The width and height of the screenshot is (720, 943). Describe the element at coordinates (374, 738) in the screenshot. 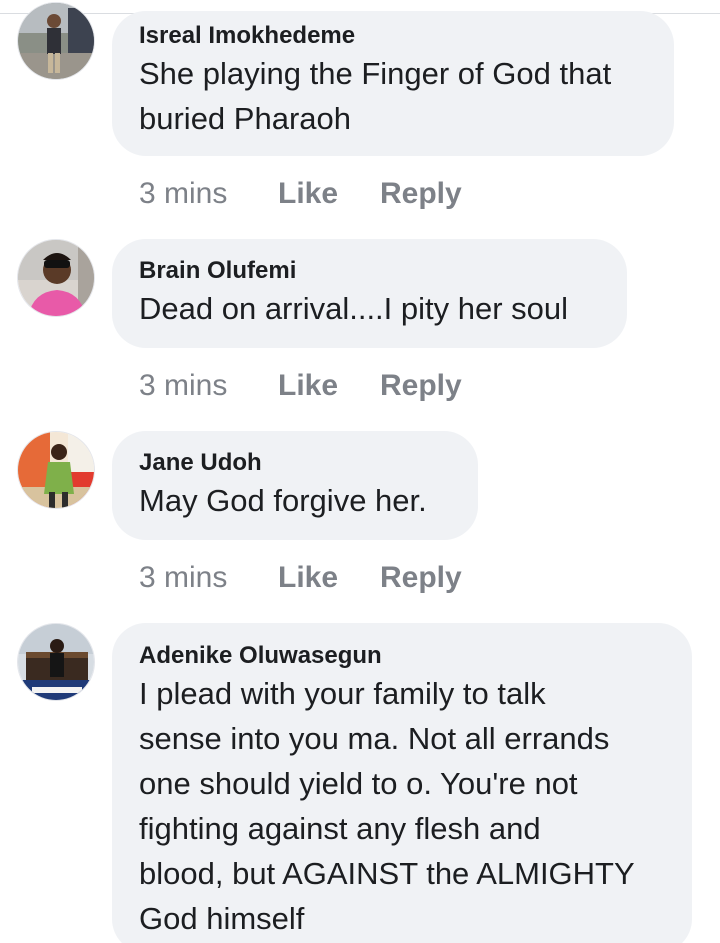

I see `comment-text-line: sense into you ma. Not all errands` at that location.